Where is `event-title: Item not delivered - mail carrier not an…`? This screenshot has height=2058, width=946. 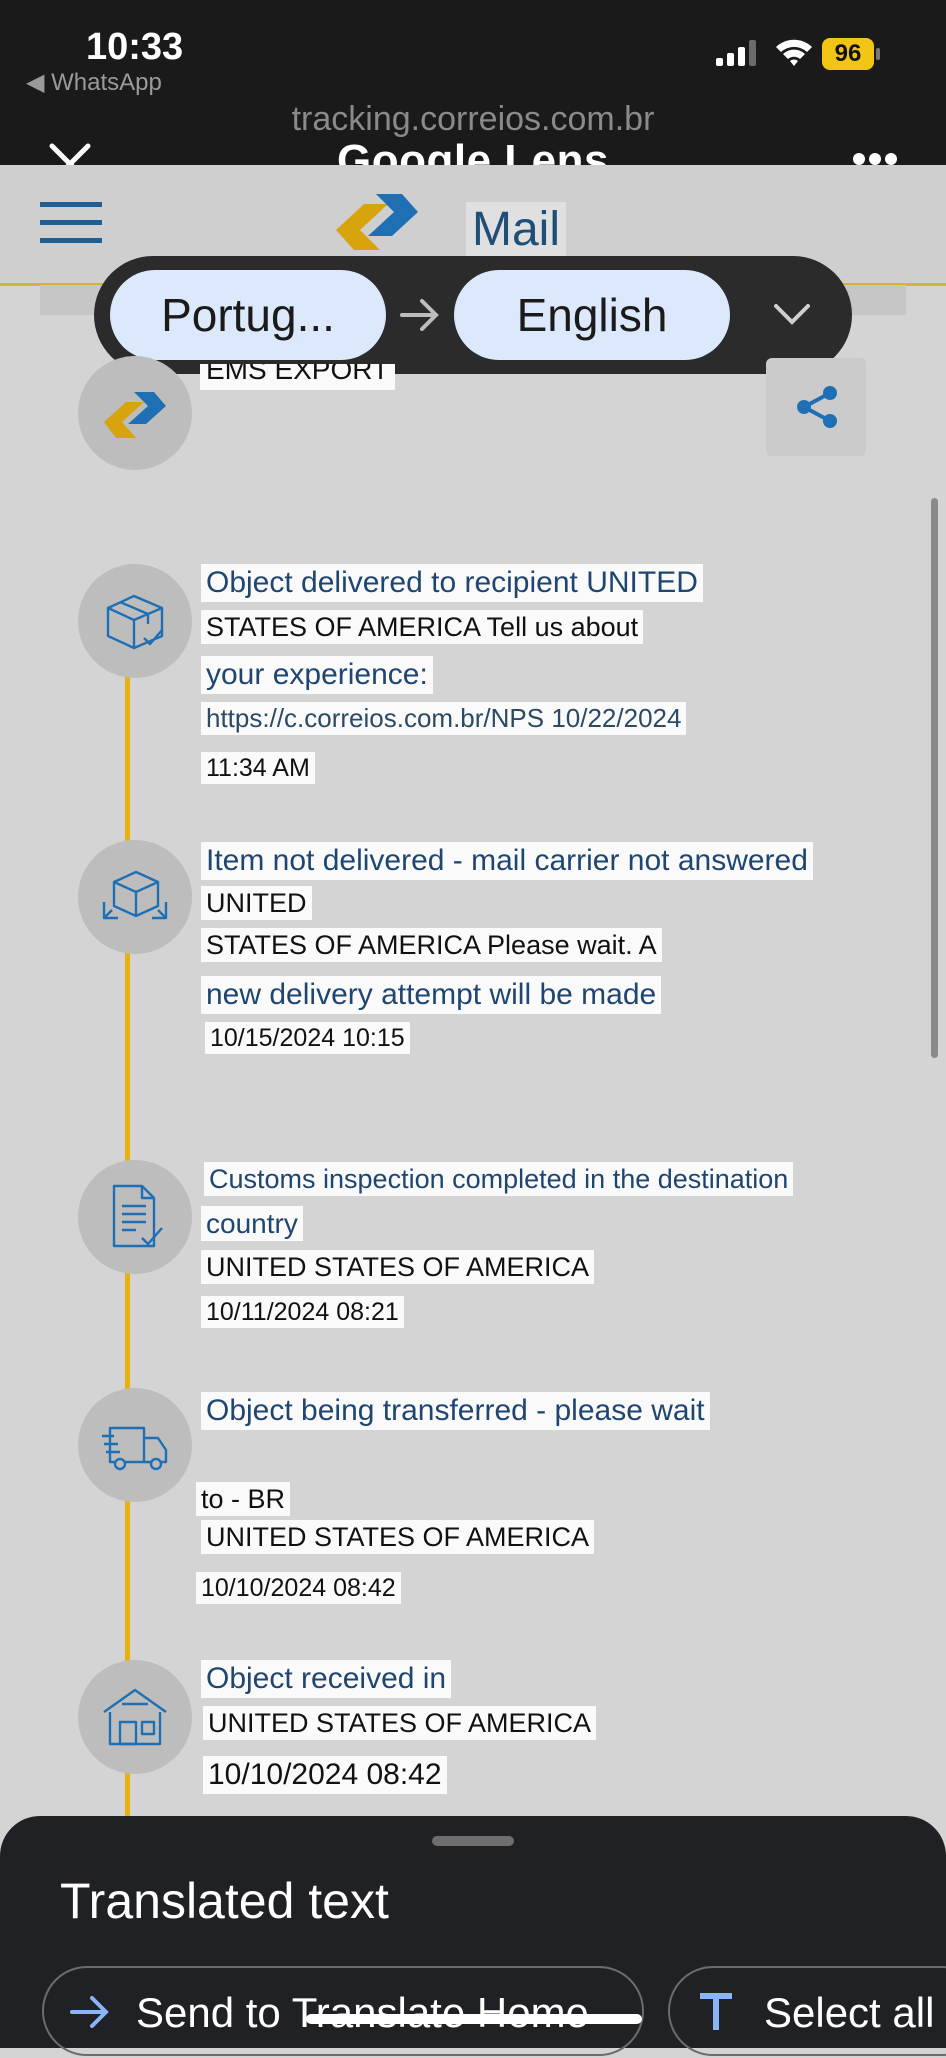
event-title: Item not delivered - mail carrier not an… is located at coordinates (507, 861).